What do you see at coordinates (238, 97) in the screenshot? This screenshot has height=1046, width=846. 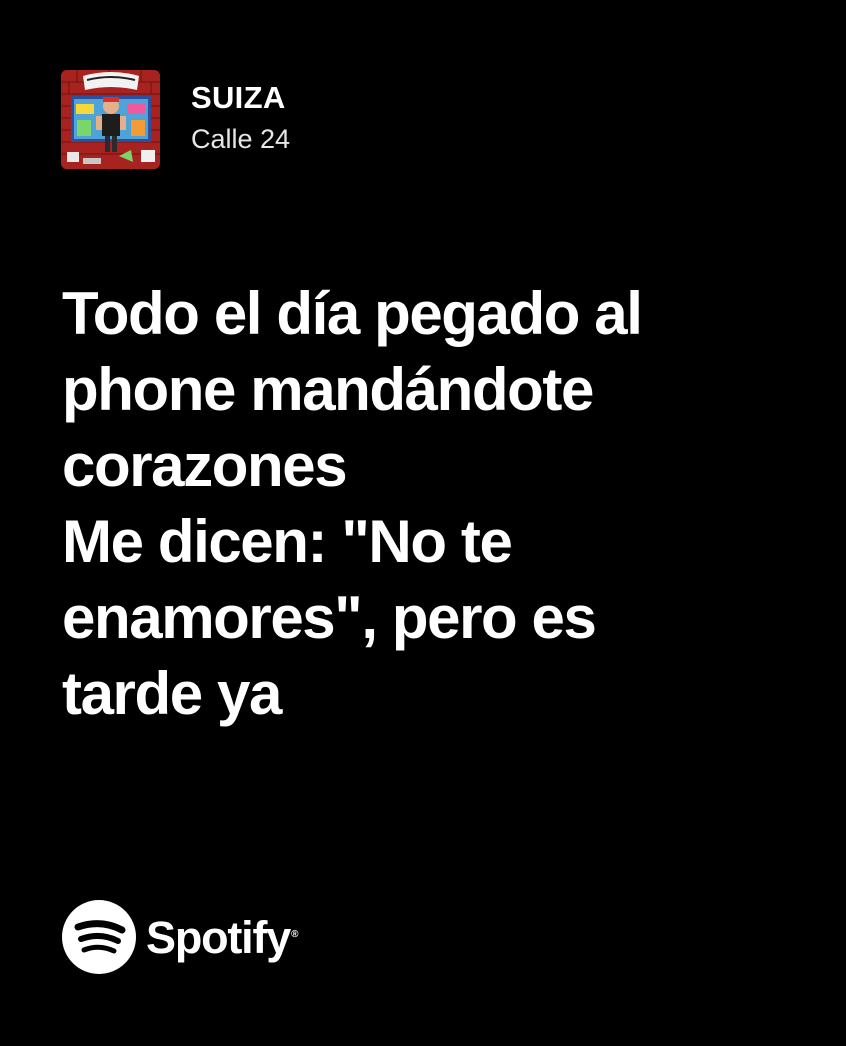 I see `song-title: SUIZA` at bounding box center [238, 97].